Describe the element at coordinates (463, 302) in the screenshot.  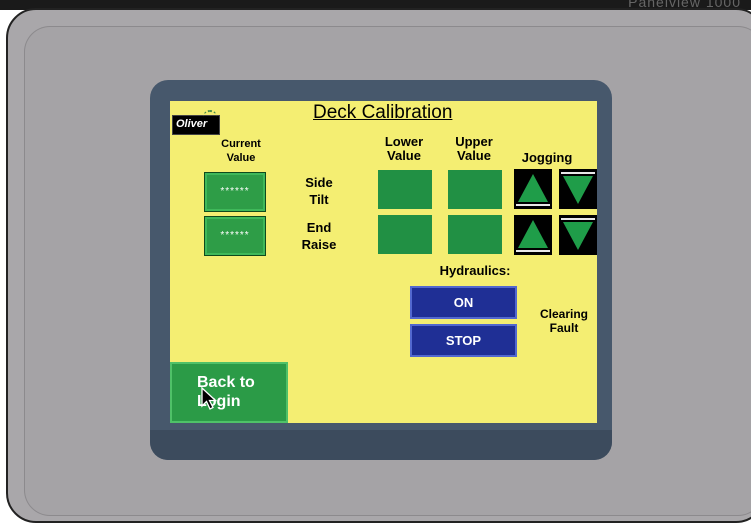
I see `hydraulics-on-button: ON` at that location.